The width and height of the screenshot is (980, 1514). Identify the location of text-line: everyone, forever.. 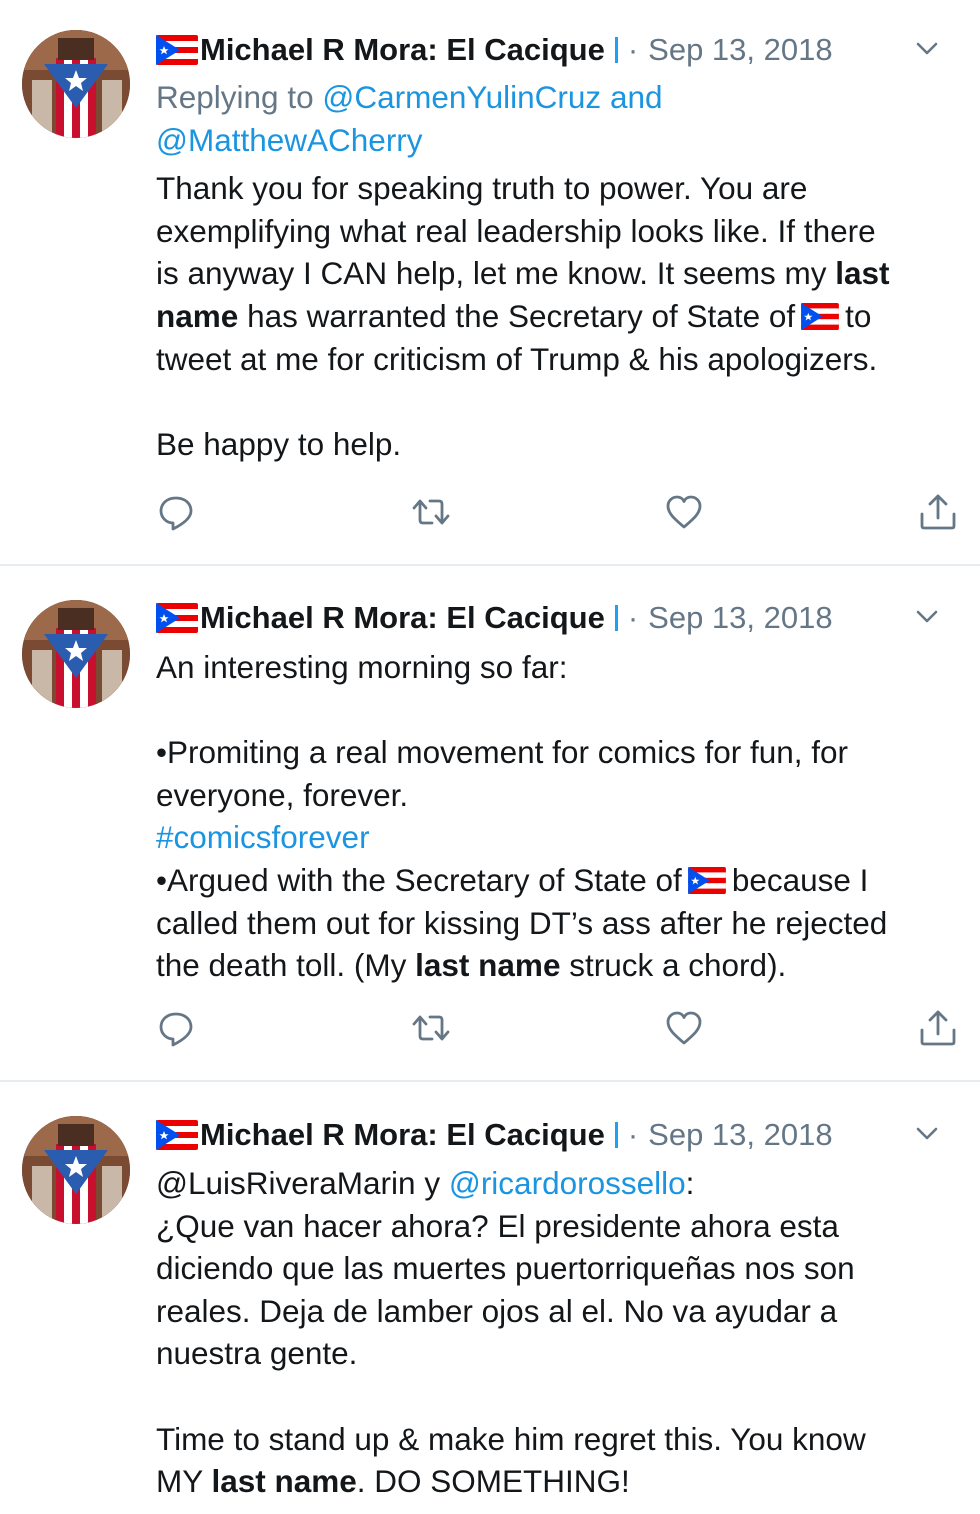
(282, 794).